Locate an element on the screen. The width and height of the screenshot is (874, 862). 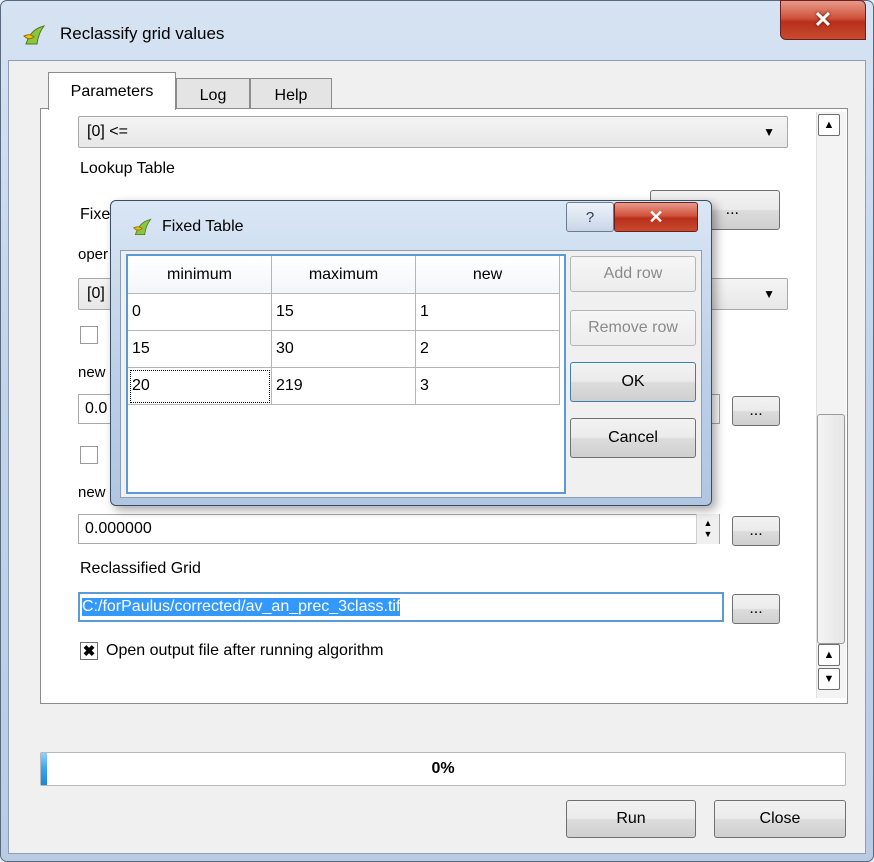
table-cell: 1 is located at coordinates (488, 312).